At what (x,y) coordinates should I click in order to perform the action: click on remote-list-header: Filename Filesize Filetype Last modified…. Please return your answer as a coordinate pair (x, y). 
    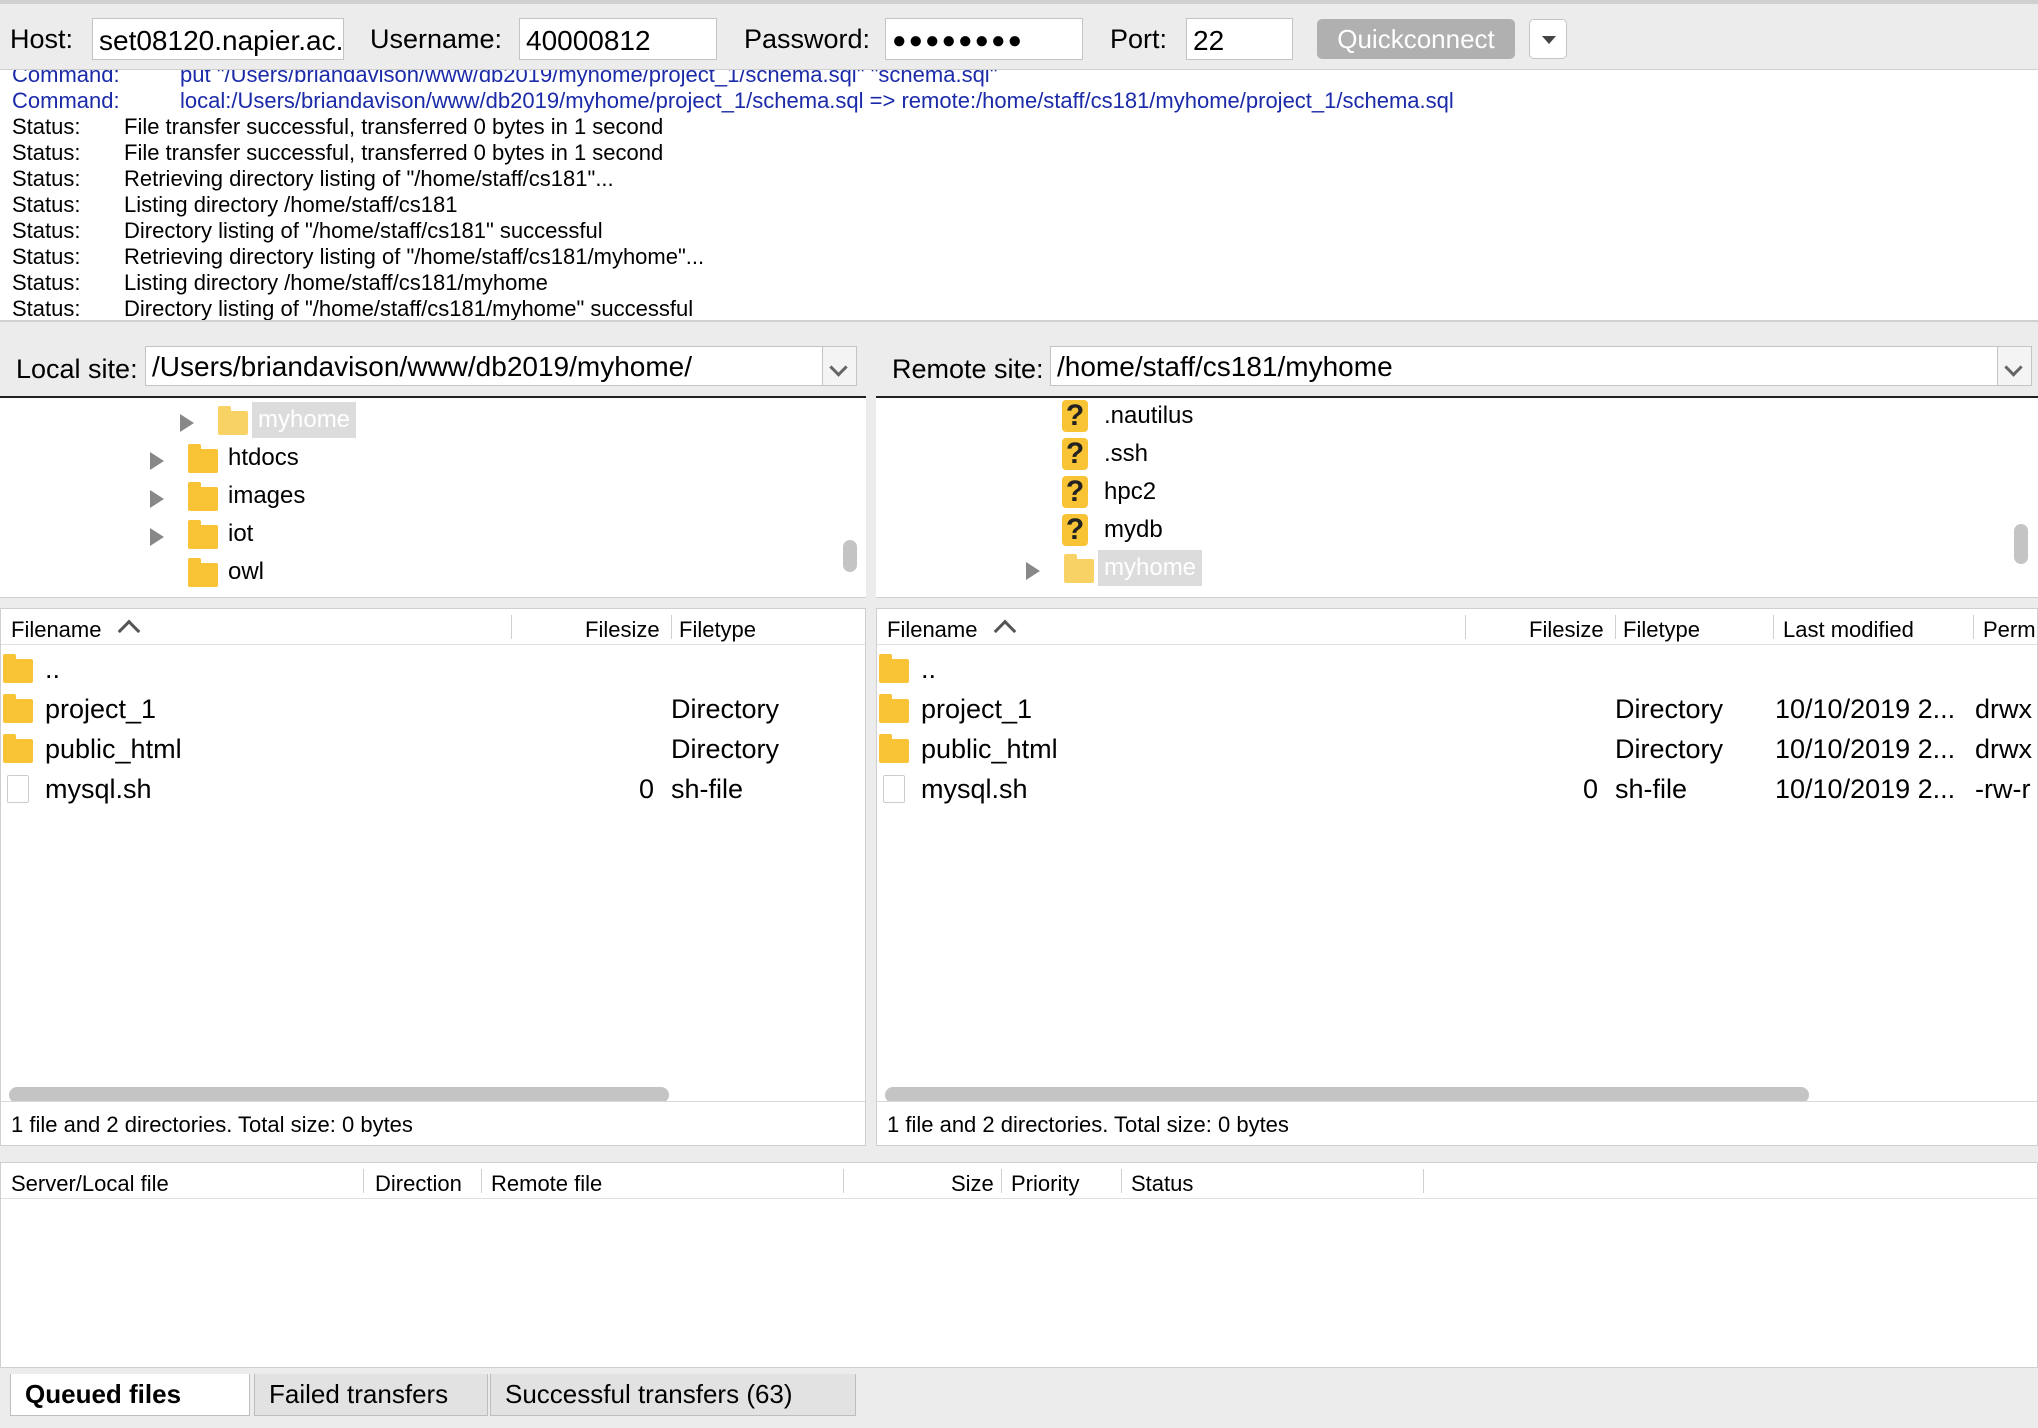
    Looking at the image, I should click on (1457, 627).